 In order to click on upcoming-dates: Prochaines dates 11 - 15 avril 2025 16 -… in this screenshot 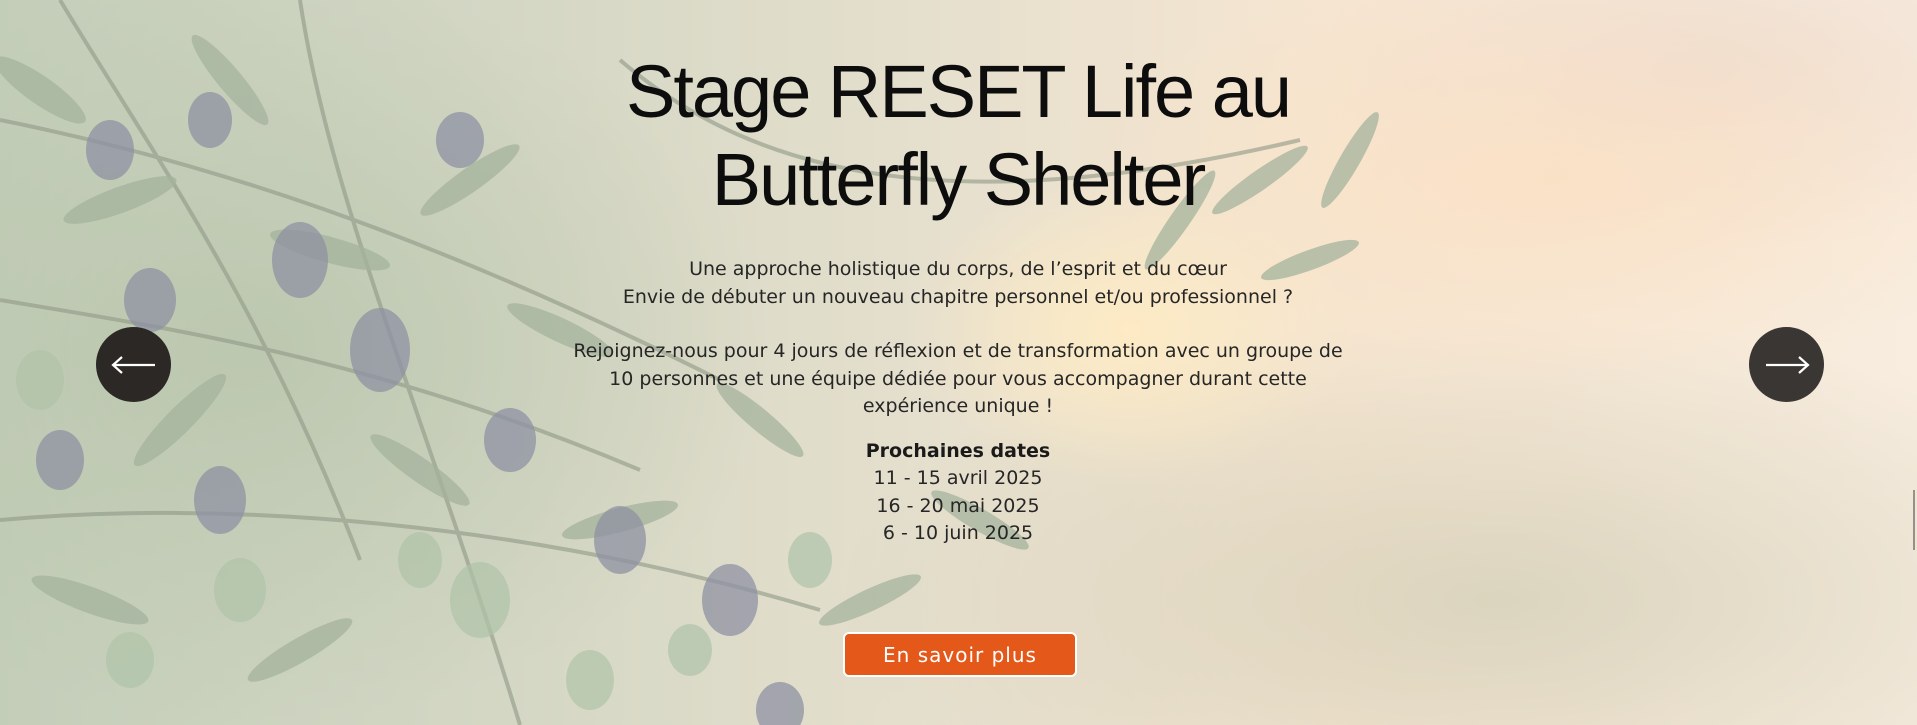, I will do `click(958, 493)`.